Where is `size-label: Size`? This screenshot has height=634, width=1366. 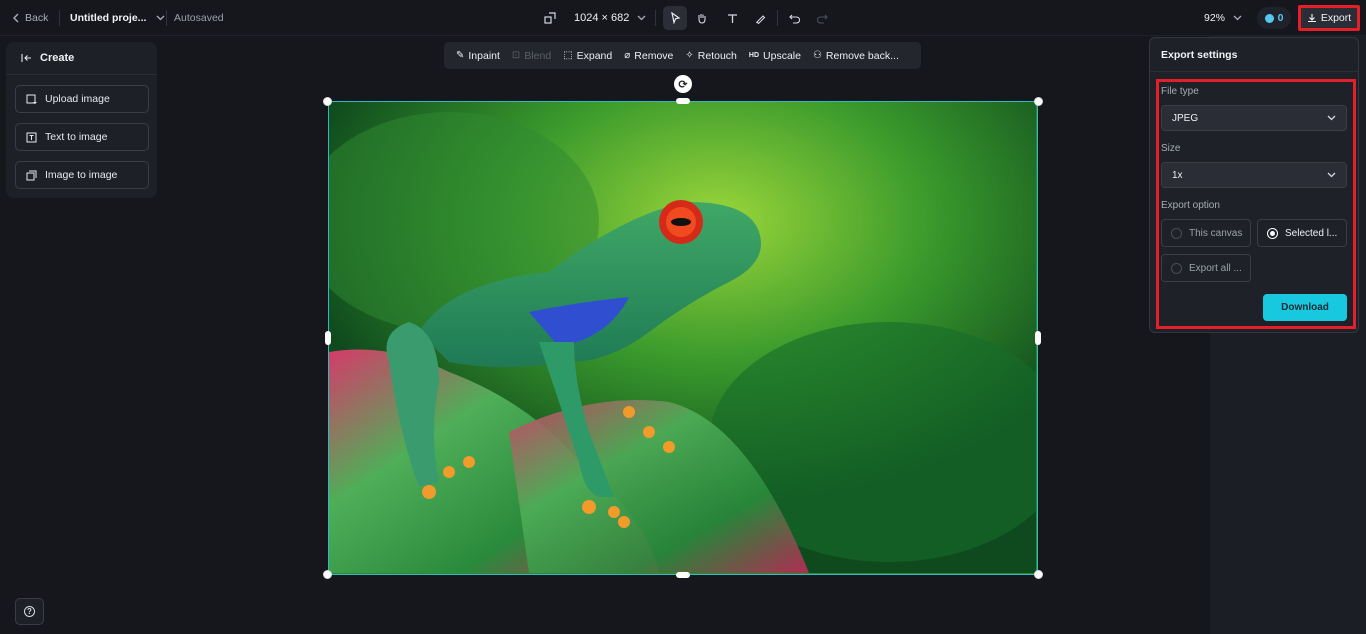 size-label: Size is located at coordinates (1171, 148).